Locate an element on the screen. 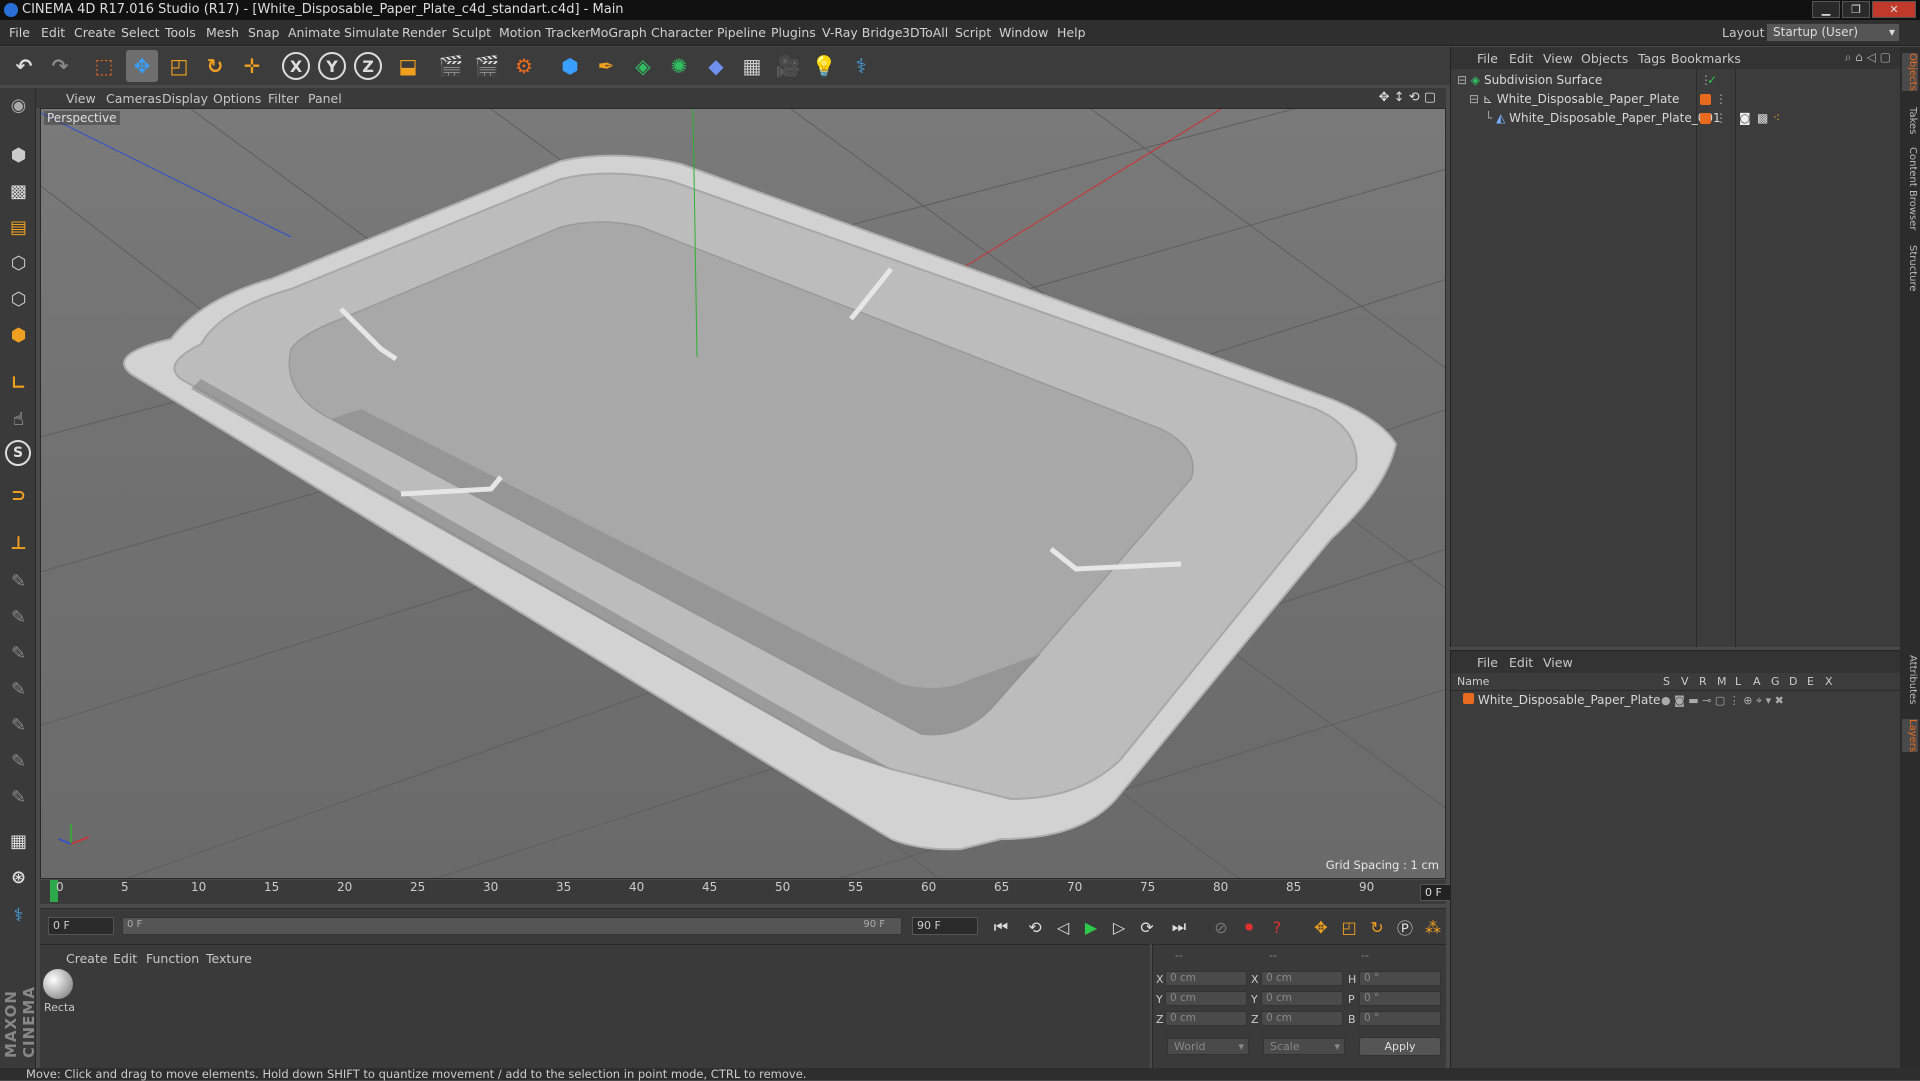  minimize-button: ▁ is located at coordinates (1826, 9).